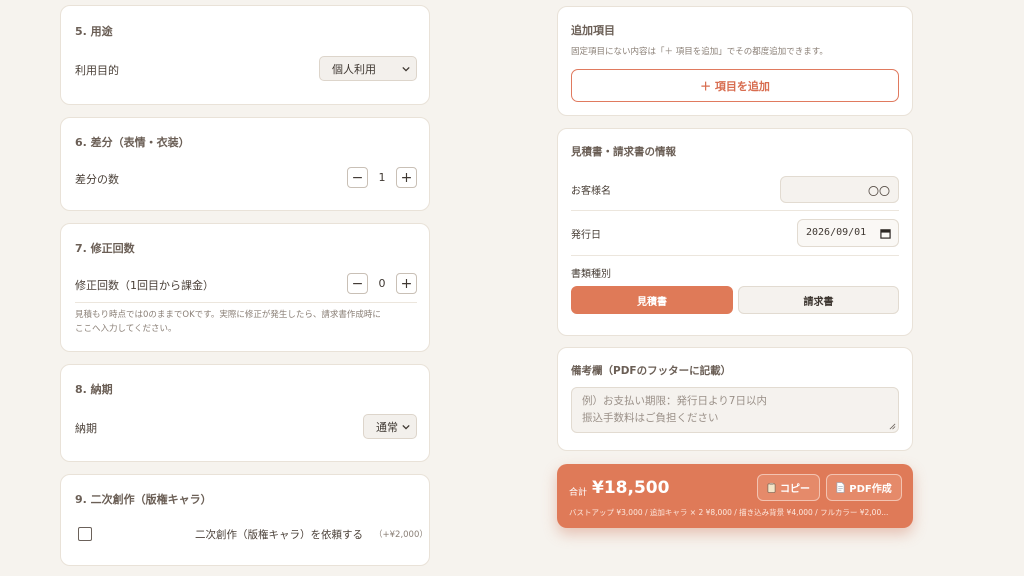 The height and width of the screenshot is (576, 1024). I want to click on section-usage: 5. 用途 利用目的 個人利用, so click(245, 55).